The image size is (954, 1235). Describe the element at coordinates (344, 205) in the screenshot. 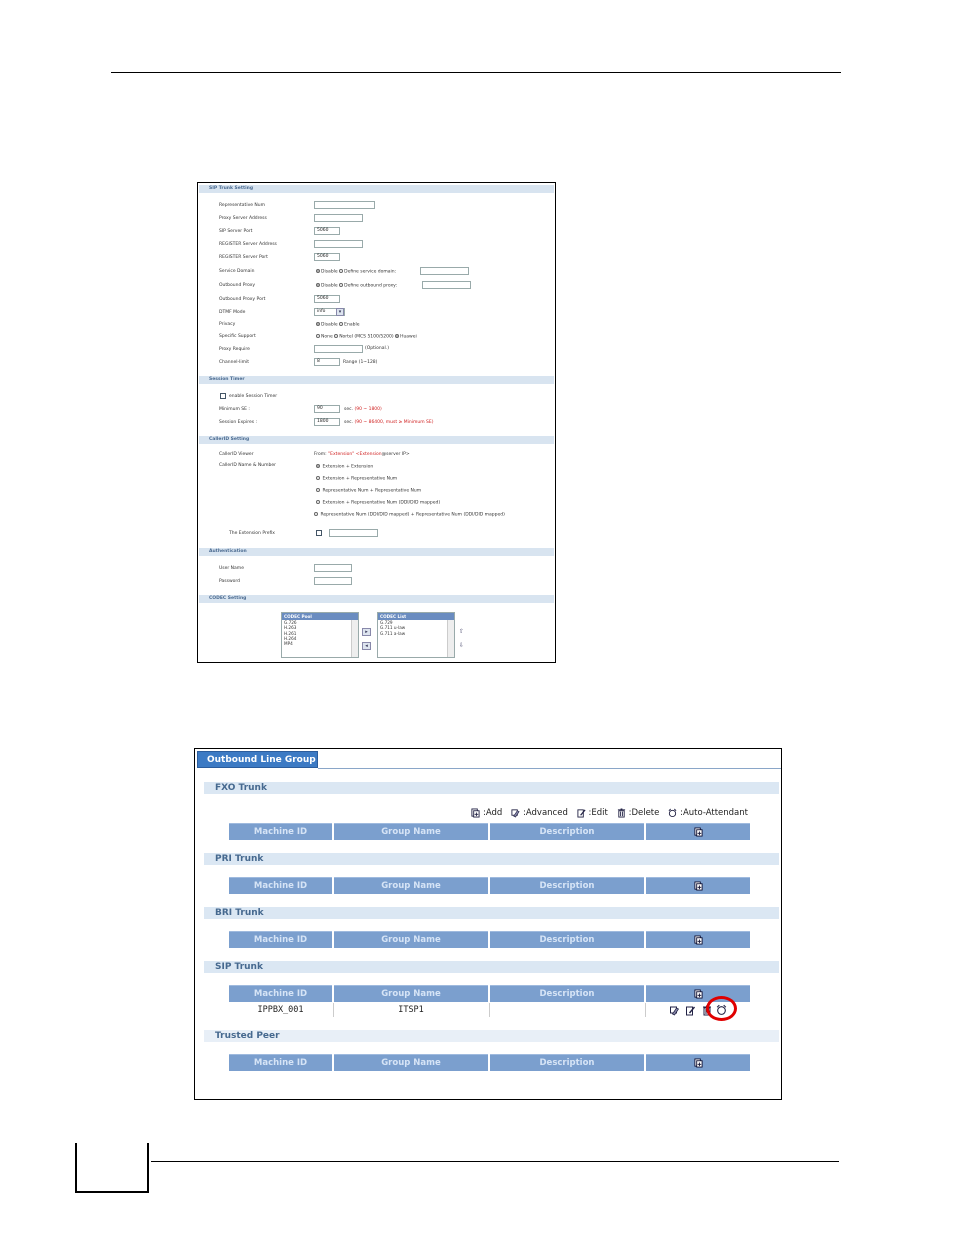

I see `representative-num-input` at that location.